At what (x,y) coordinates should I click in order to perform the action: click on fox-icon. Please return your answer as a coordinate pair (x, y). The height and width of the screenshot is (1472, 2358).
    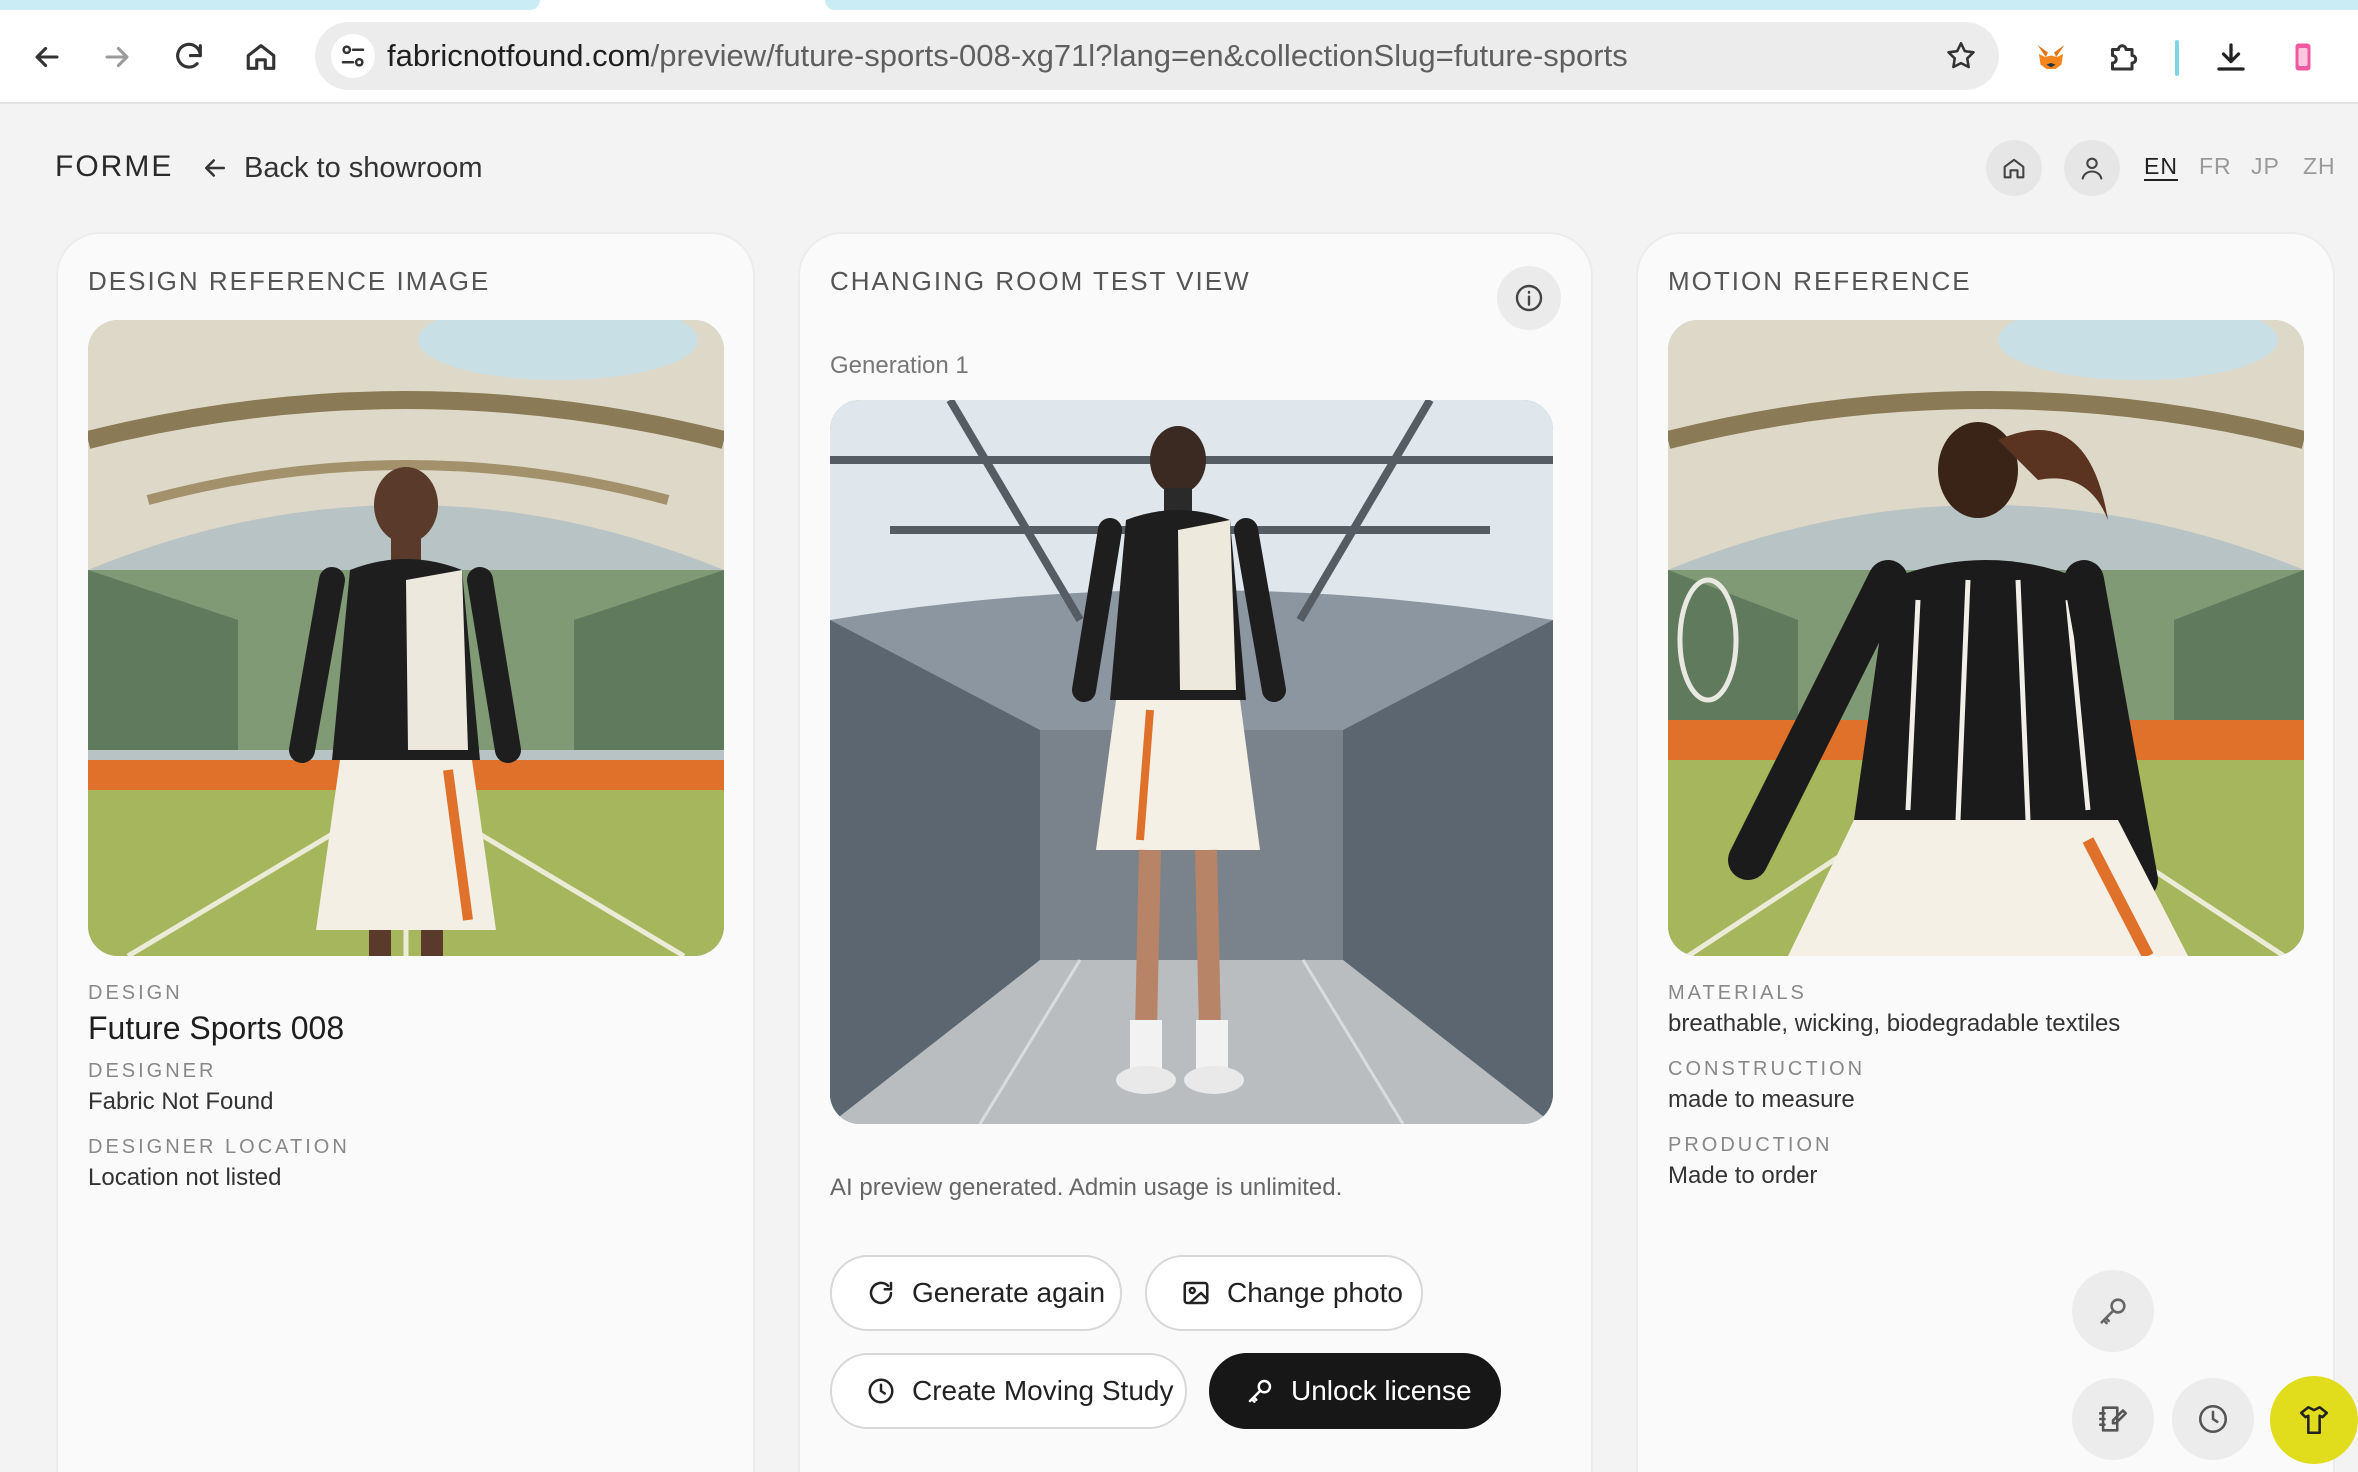
    Looking at the image, I should click on (2051, 57).